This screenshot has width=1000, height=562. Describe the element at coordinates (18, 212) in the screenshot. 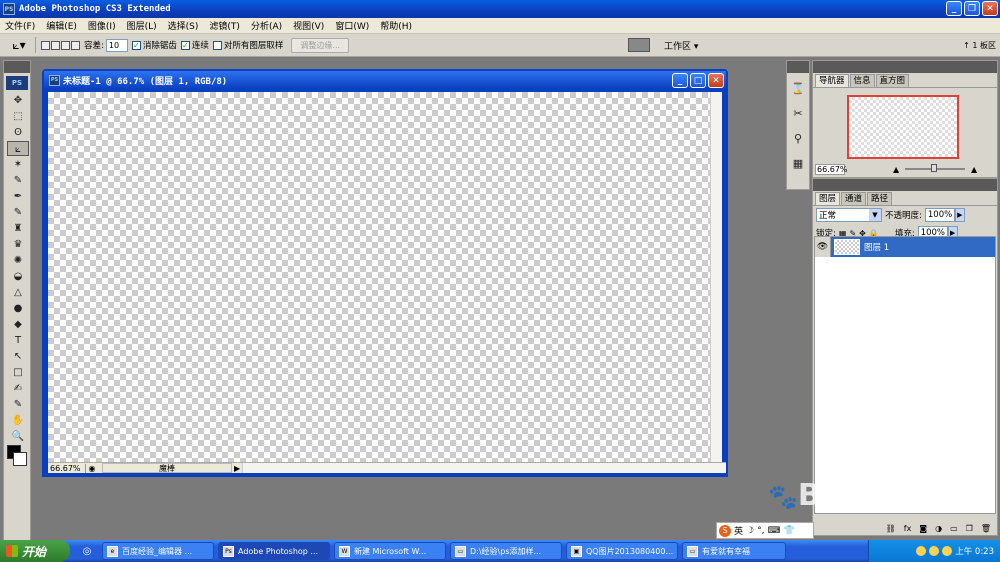

I see `brush-tool-icon: ✎` at that location.